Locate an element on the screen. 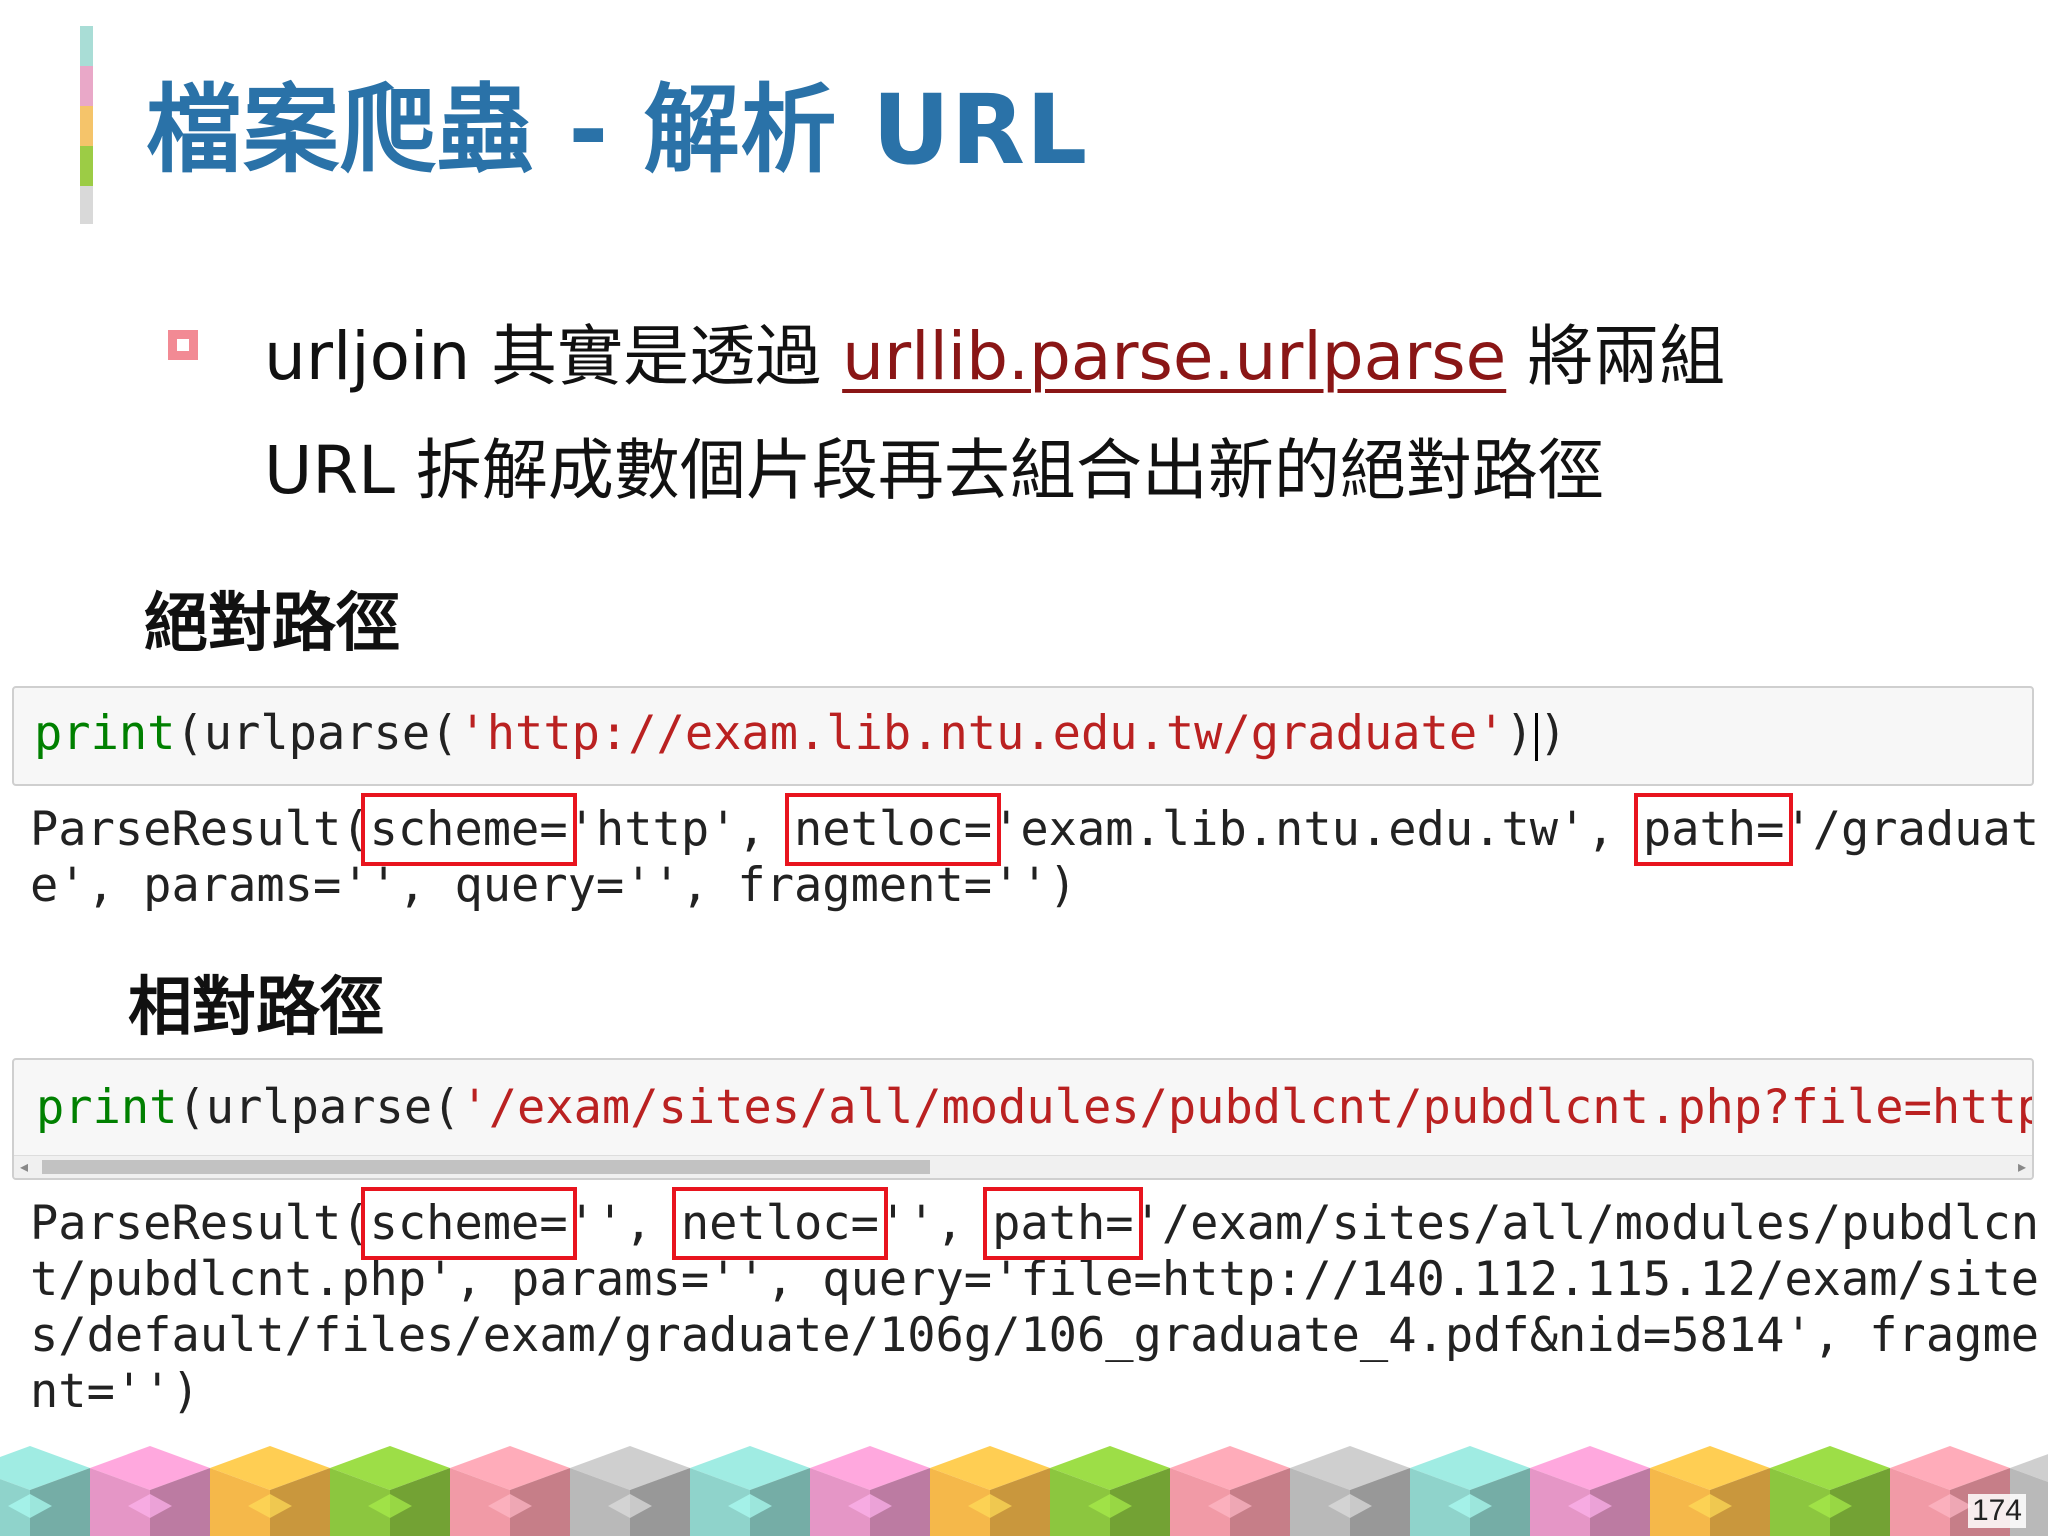 The width and height of the screenshot is (2048, 1536). netloc-value: 'exam.lib.ntu.edu.tw', is located at coordinates (1317, 829).